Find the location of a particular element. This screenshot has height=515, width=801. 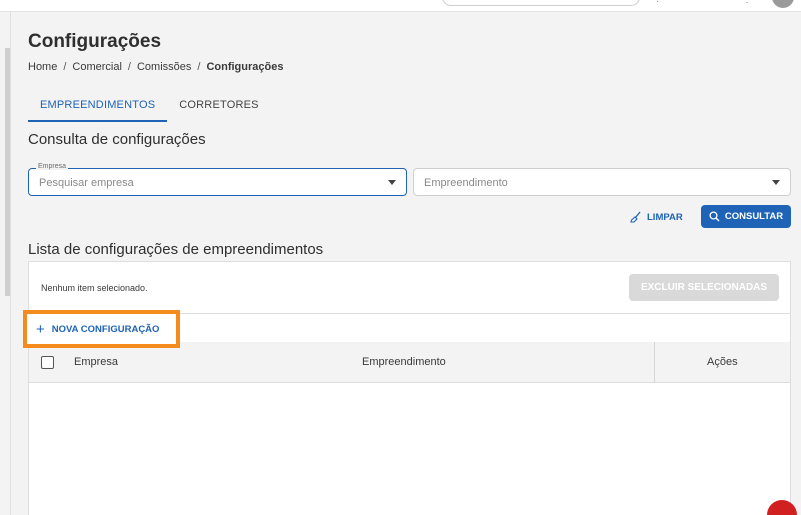

development-placeholder: Empreendimento is located at coordinates (466, 183).